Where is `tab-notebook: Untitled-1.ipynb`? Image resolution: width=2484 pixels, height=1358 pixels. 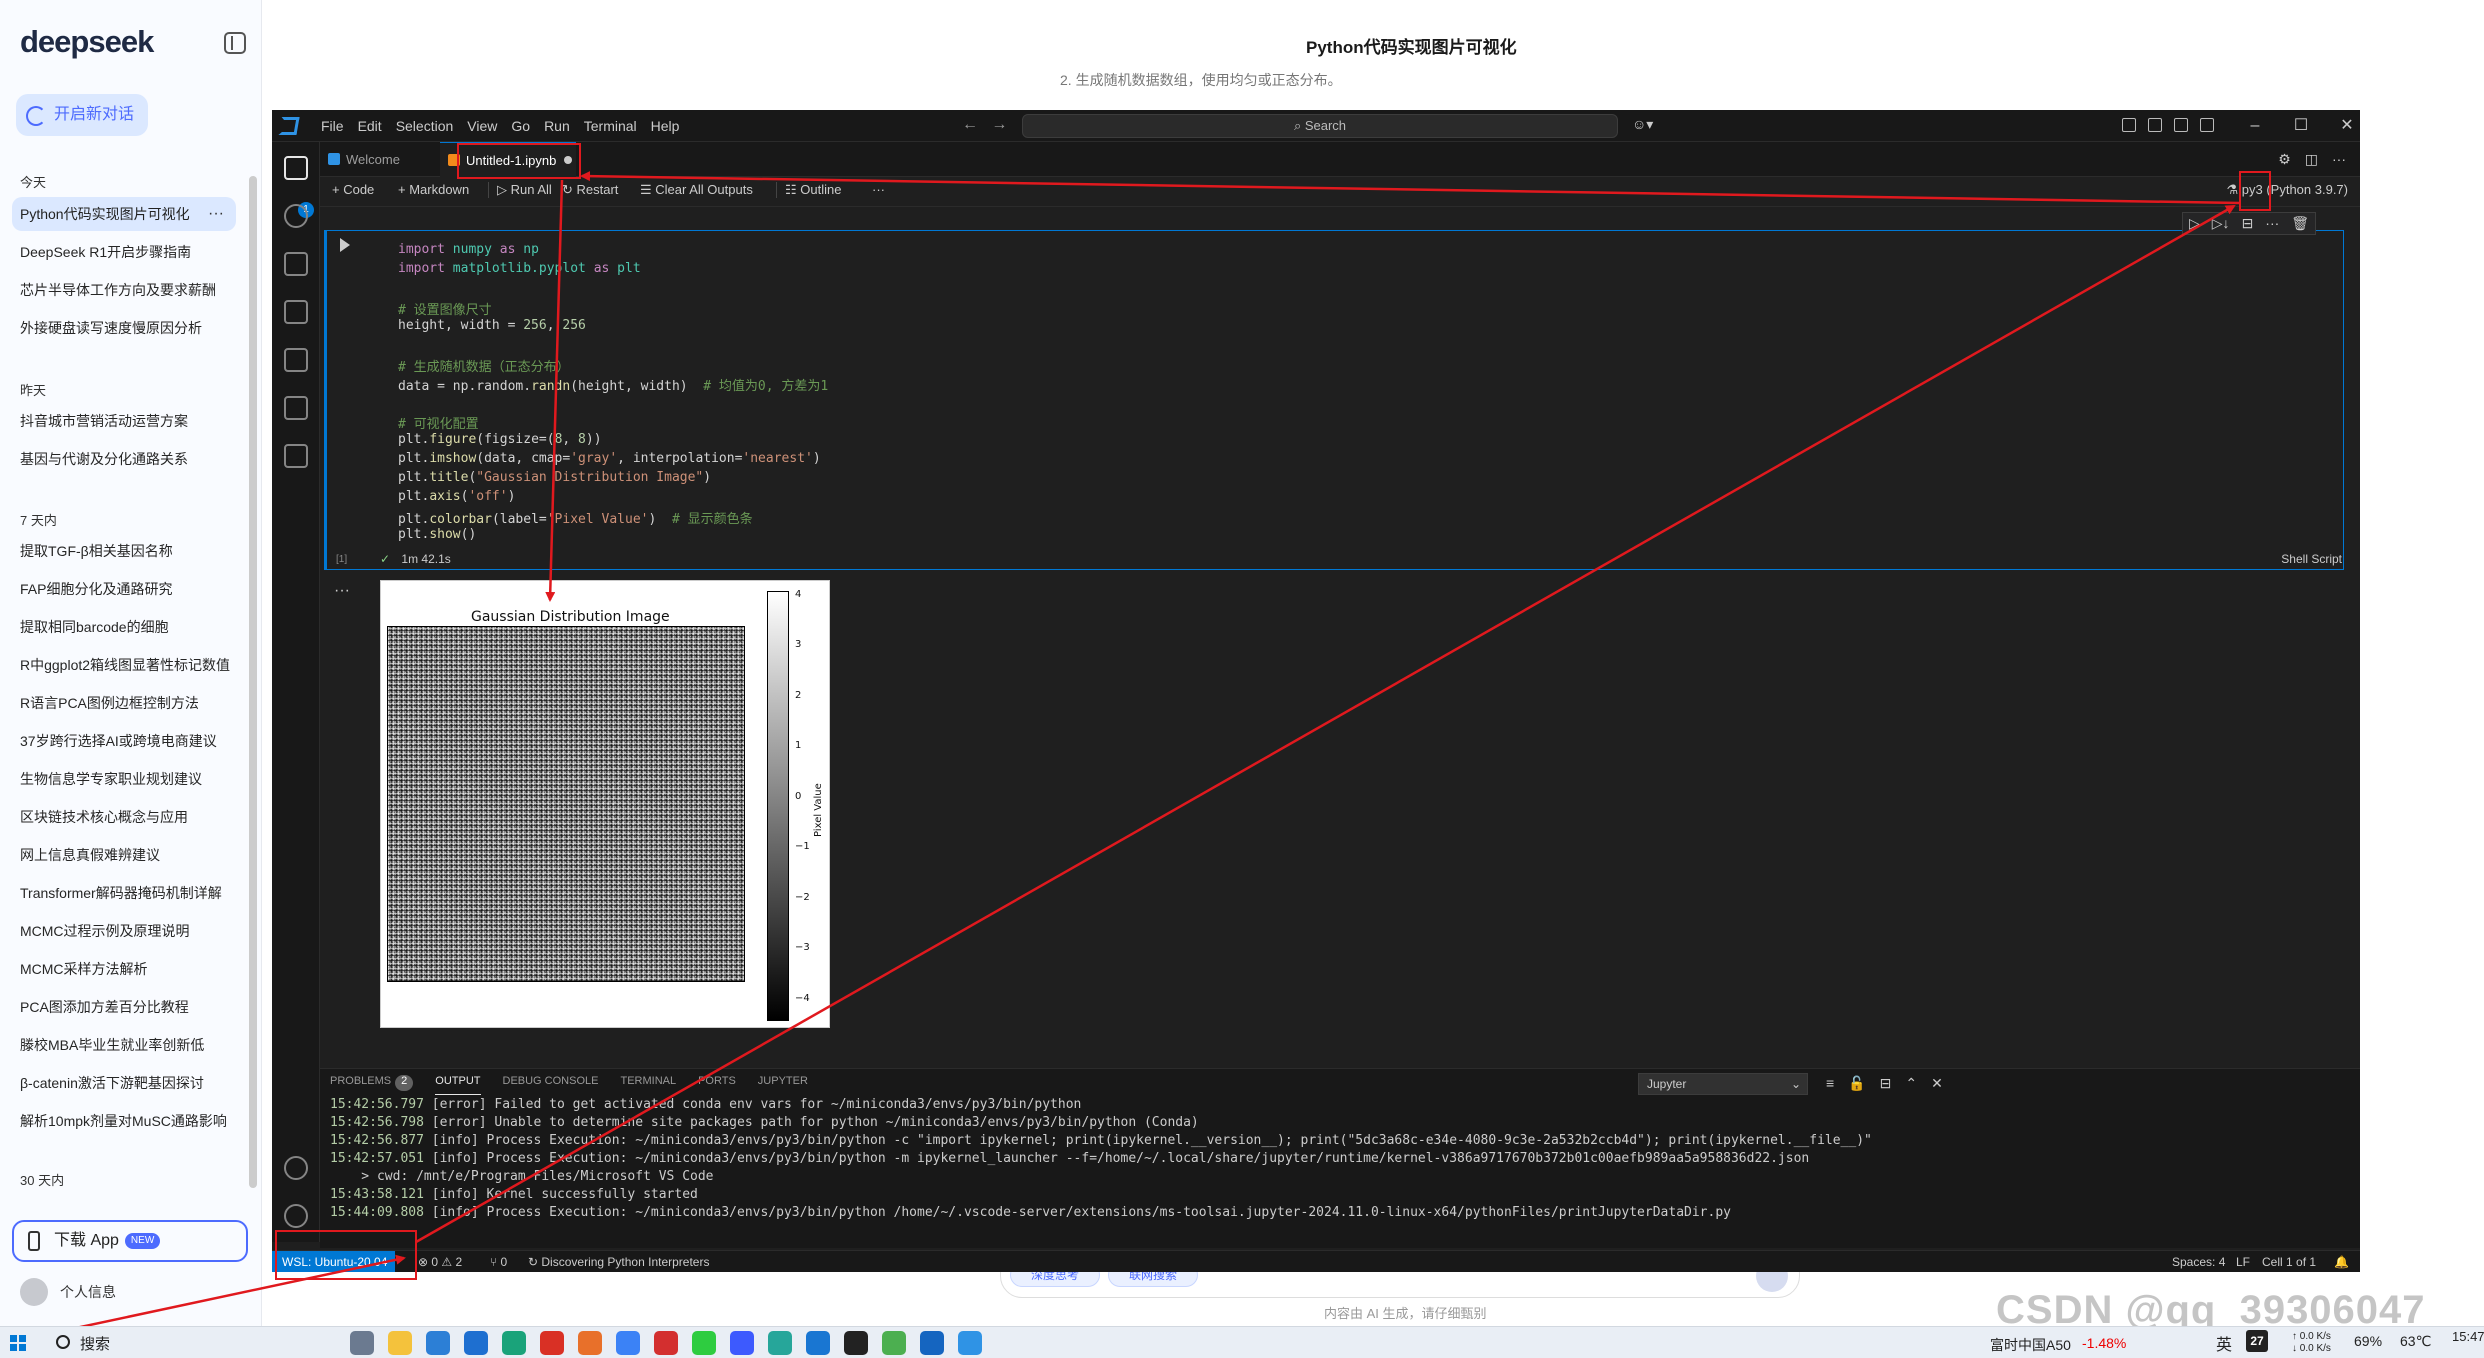 tab-notebook: Untitled-1.ipynb is located at coordinates (508, 159).